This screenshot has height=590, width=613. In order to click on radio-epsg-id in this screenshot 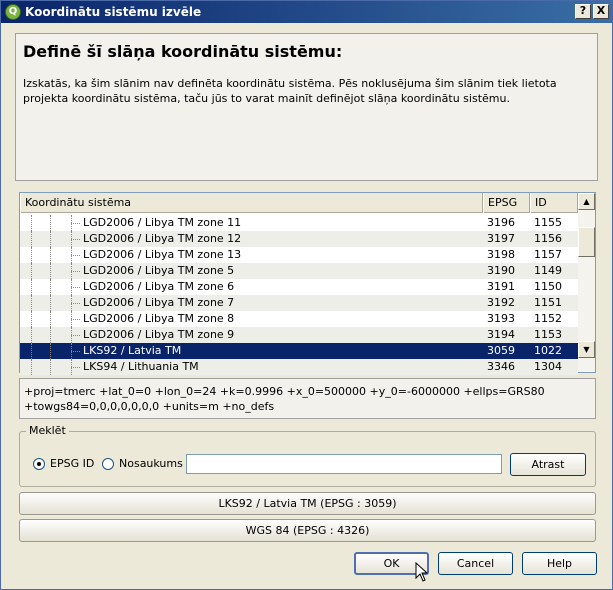, I will do `click(39, 464)`.